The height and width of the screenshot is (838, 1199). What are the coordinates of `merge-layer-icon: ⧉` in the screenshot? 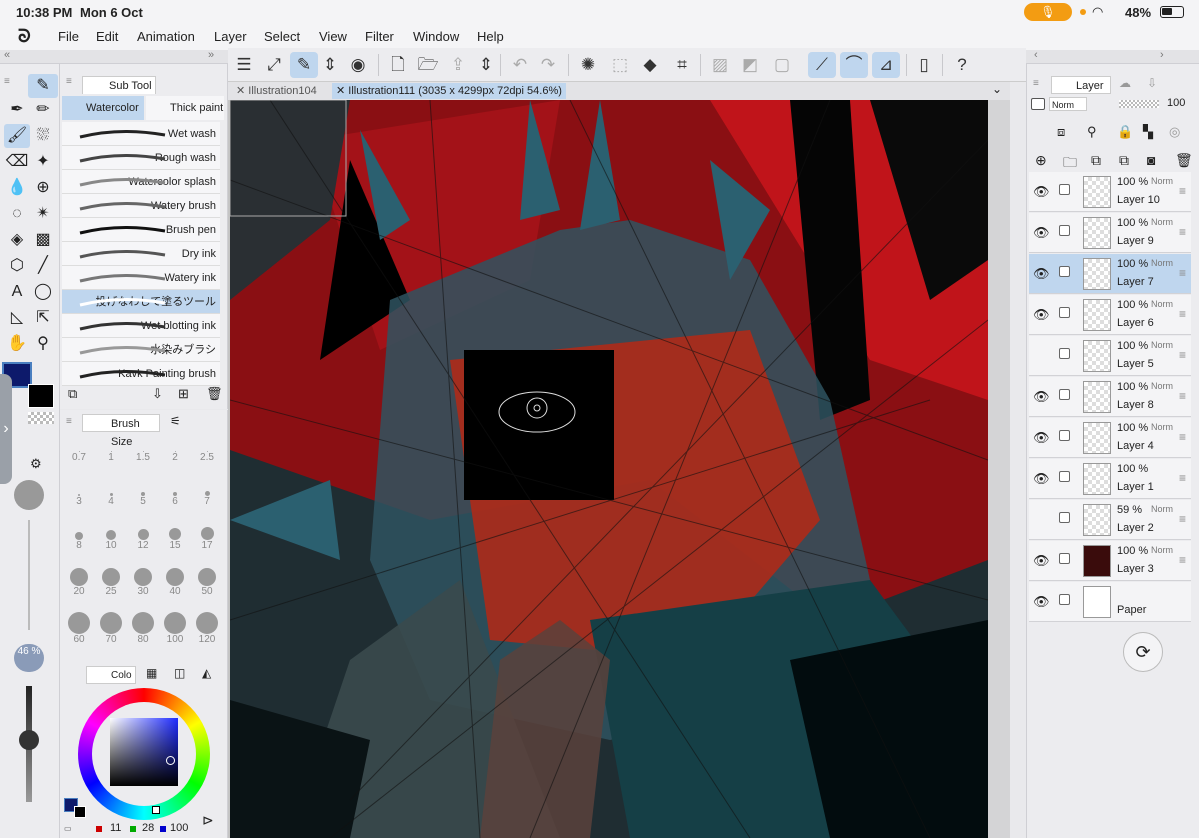 It's located at (1124, 160).